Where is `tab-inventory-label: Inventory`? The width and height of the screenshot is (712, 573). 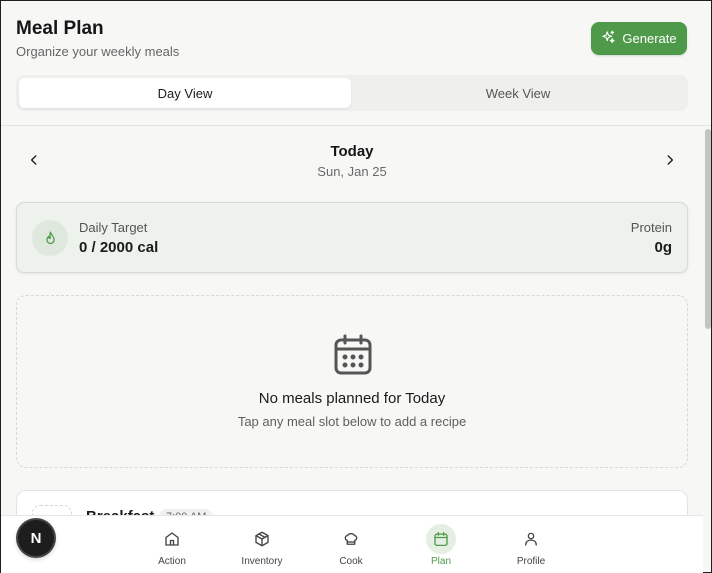
tab-inventory-label: Inventory is located at coordinates (262, 561).